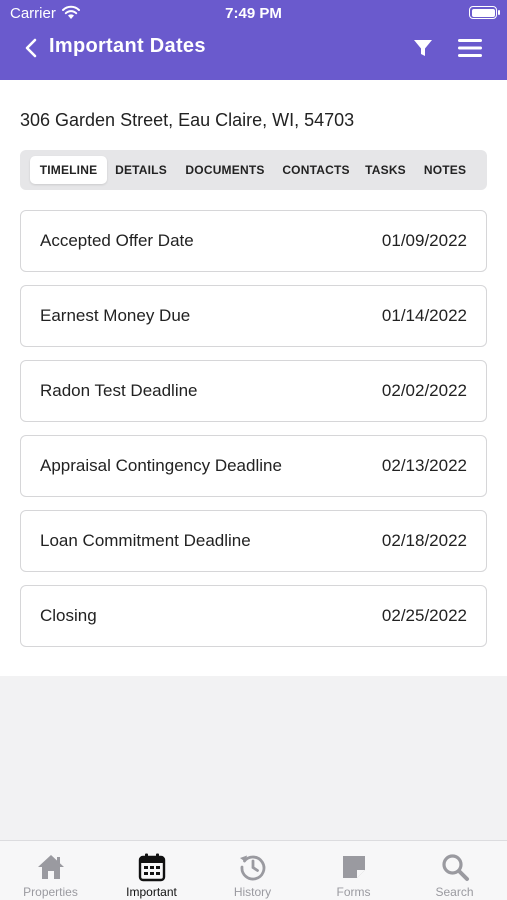  I want to click on timeline-item-label: Appraisal Contingency Deadline, so click(161, 465).